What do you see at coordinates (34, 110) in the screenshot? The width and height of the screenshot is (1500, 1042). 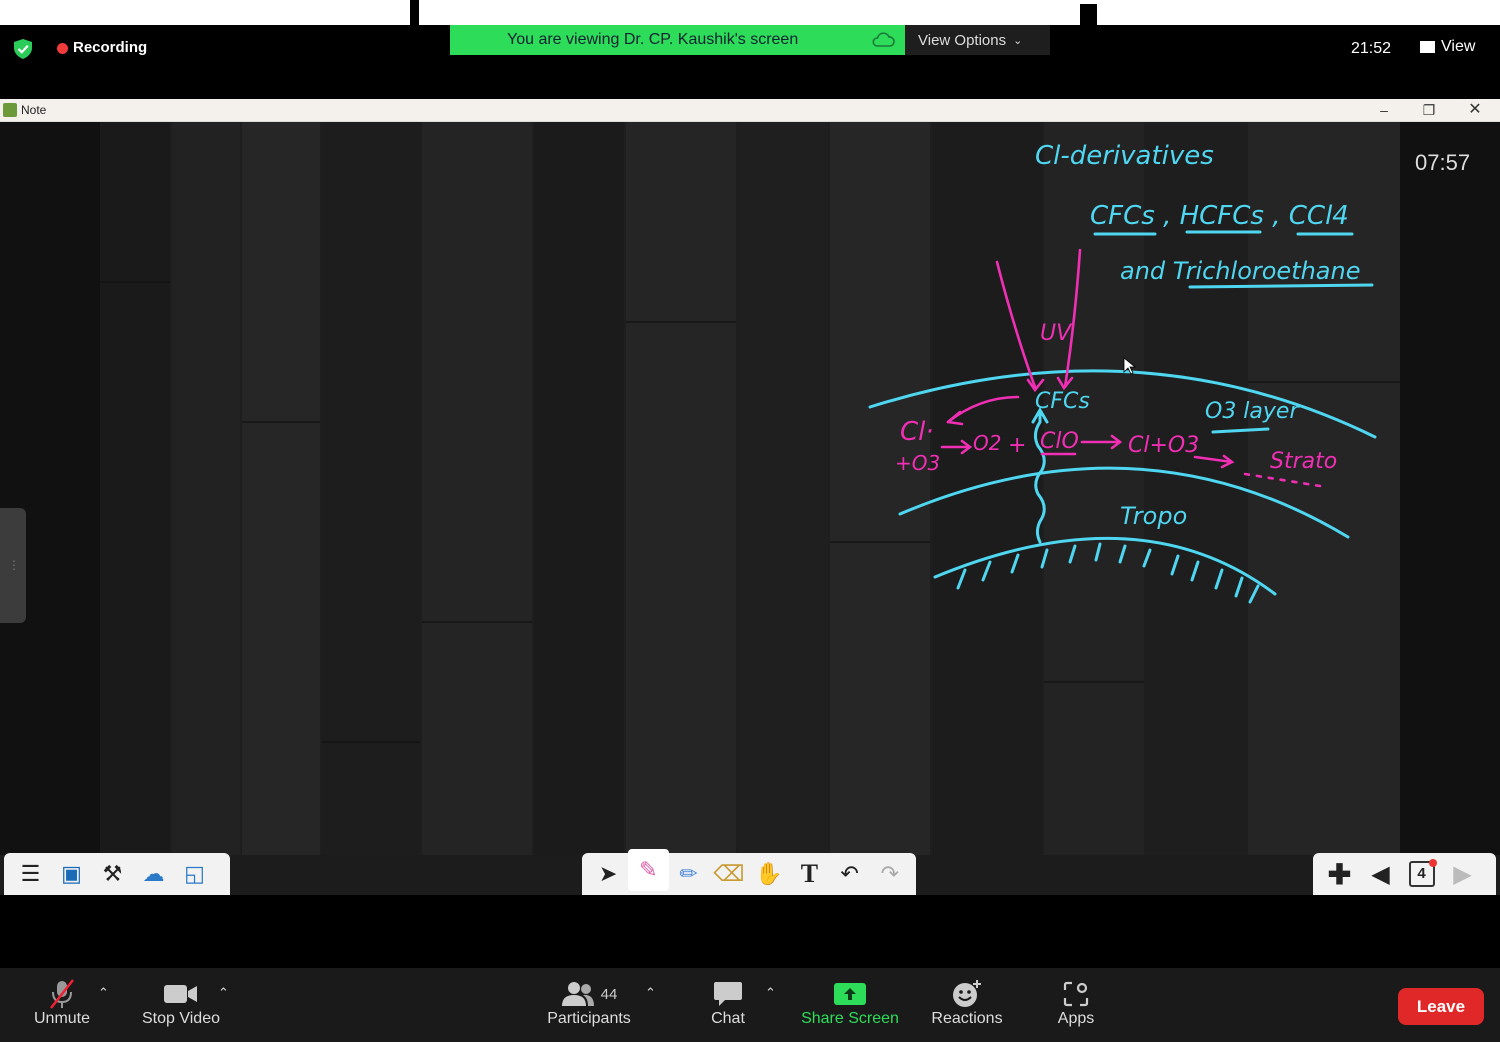 I see `note-window-title: Note` at bounding box center [34, 110].